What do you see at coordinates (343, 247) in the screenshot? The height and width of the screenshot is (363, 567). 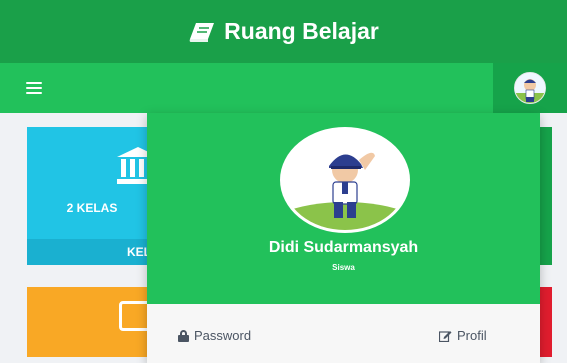 I see `user-name: Didi Sudarmansyah` at bounding box center [343, 247].